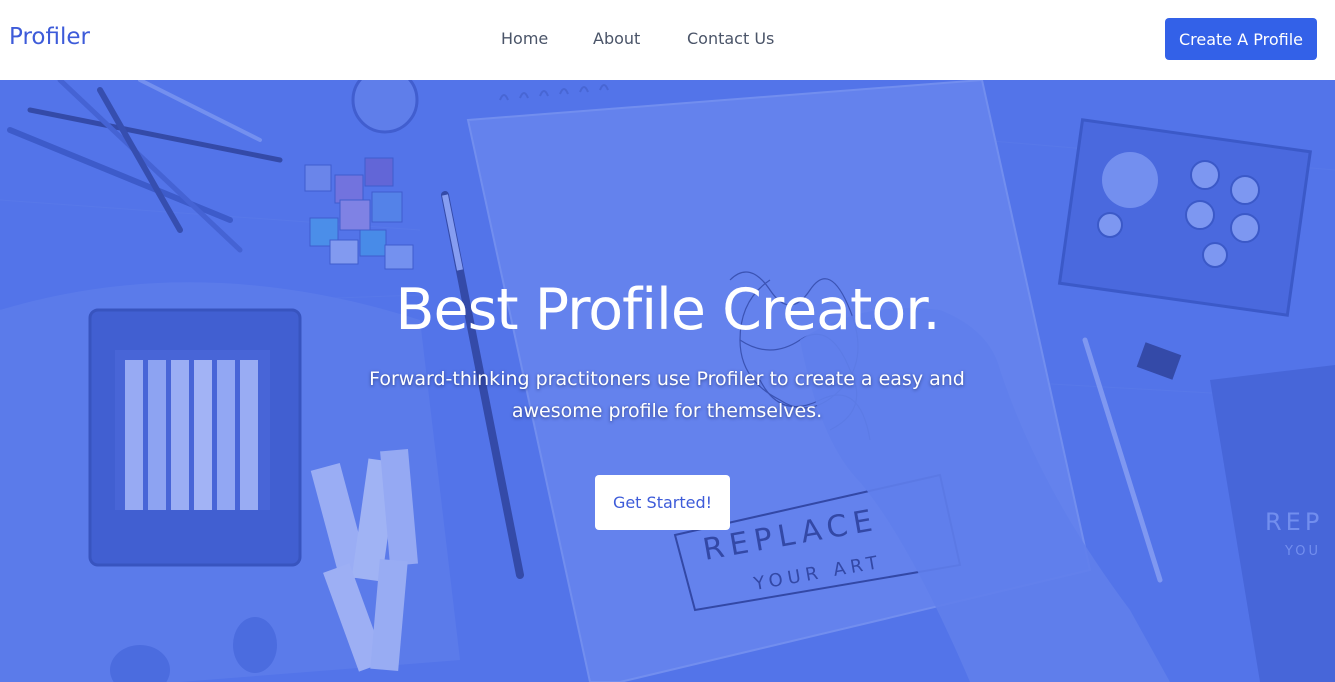  I want to click on nav-links: Home About Contact Us, so click(667, 40).